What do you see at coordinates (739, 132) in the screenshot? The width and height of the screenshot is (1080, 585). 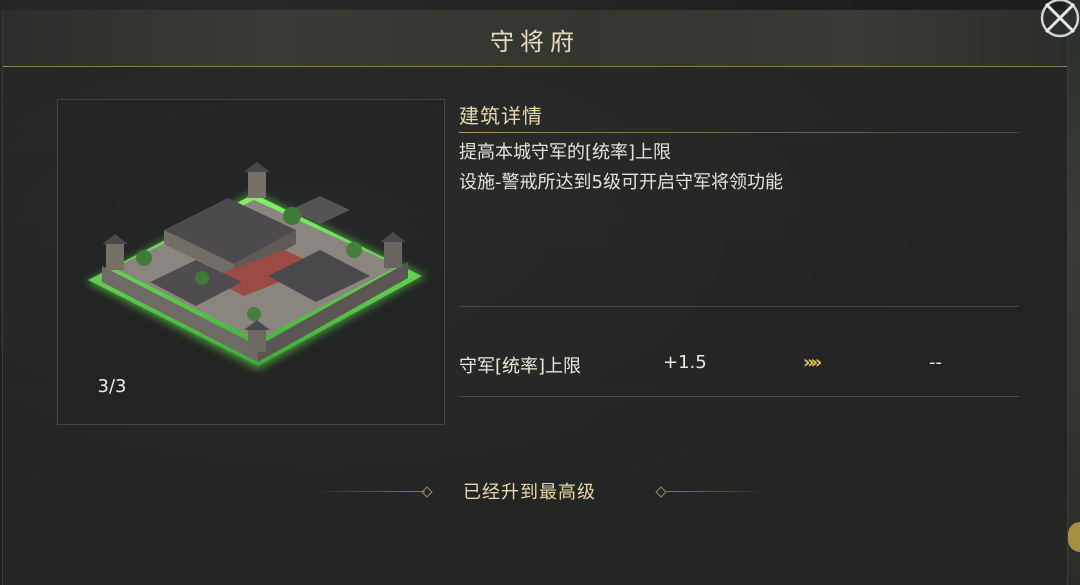 I see `section-underline` at bounding box center [739, 132].